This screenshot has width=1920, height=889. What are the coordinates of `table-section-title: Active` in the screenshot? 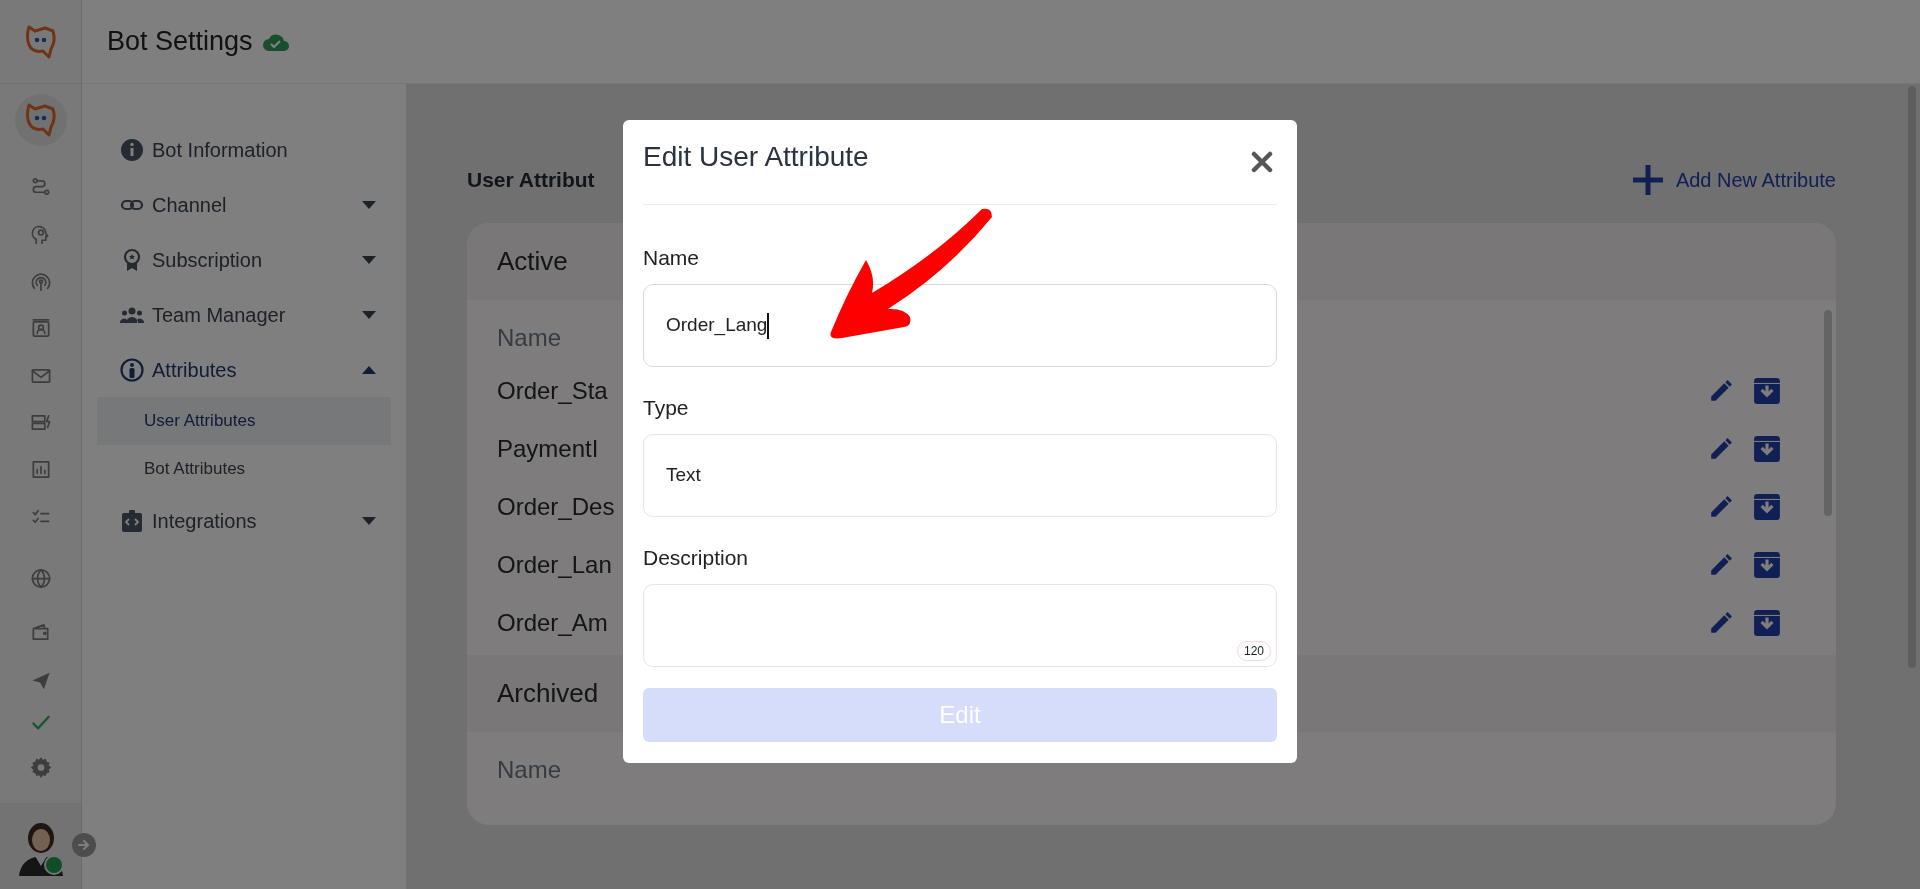 It's located at (532, 261).